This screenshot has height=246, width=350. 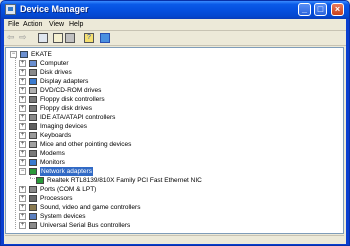 What do you see at coordinates (33, 207) in the screenshot?
I see `sound-icon` at bounding box center [33, 207].